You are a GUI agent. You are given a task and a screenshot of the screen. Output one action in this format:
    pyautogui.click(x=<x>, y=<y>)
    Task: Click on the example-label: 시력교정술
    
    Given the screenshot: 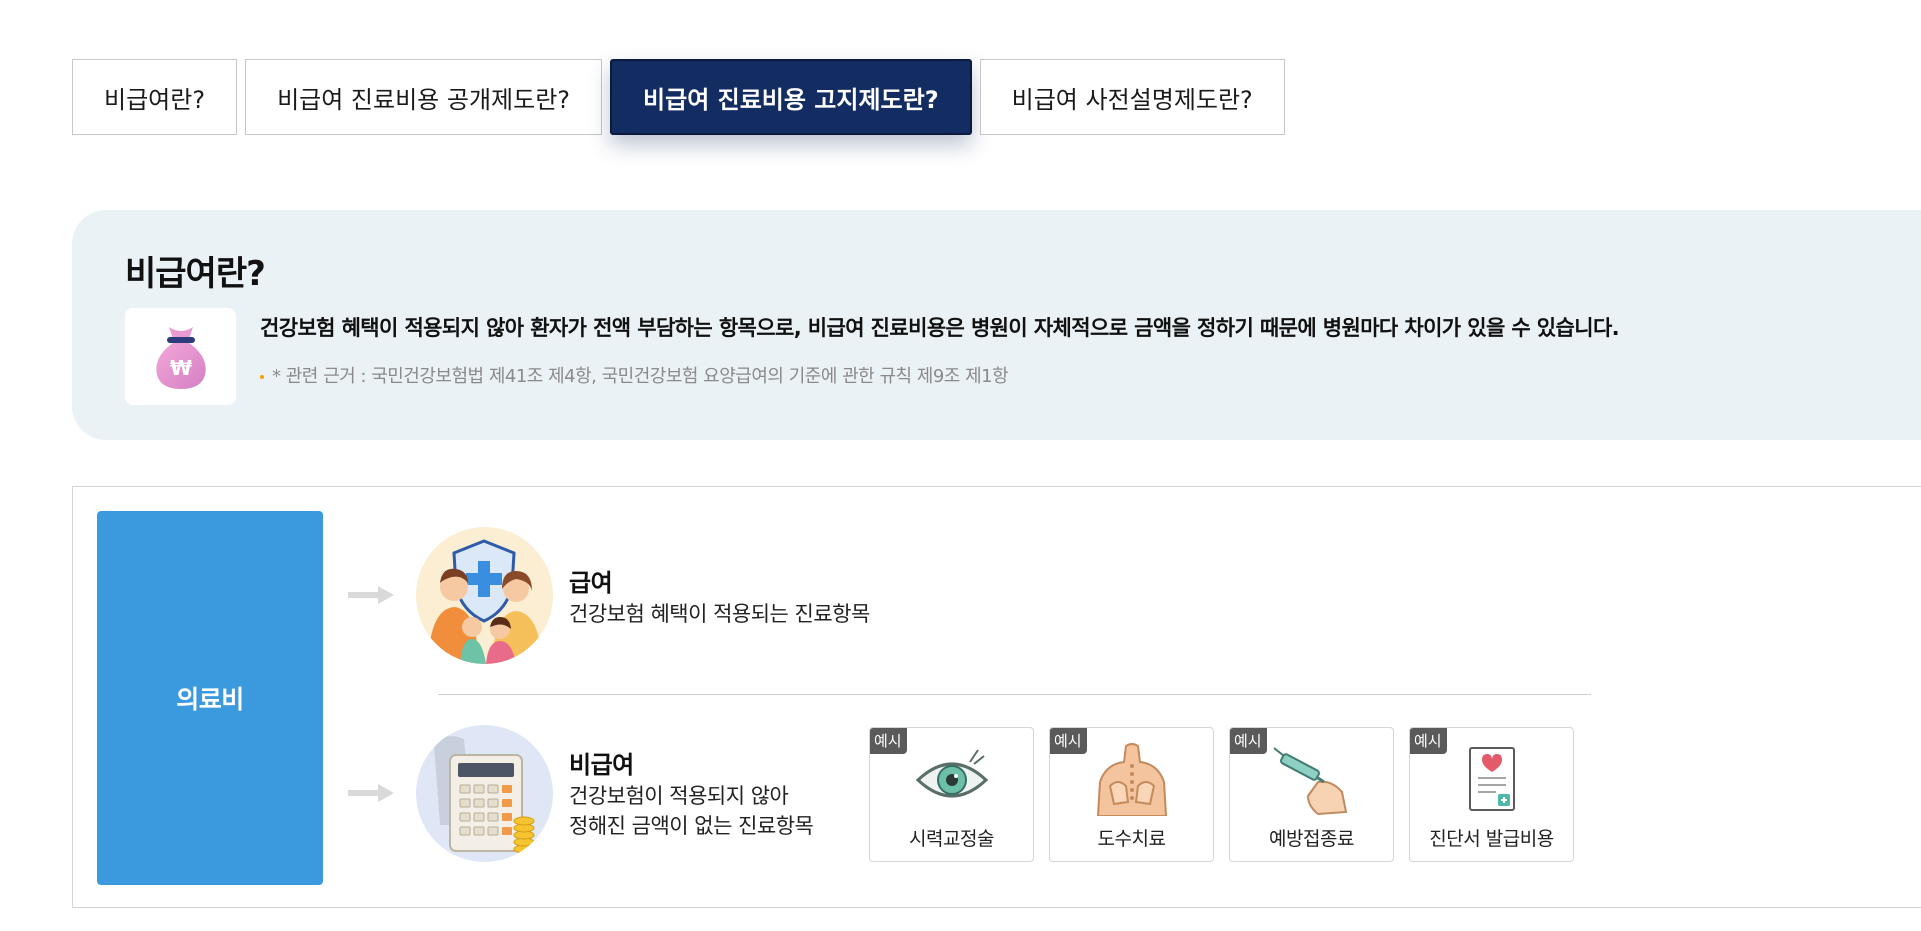 What is the action you would take?
    pyautogui.click(x=951, y=839)
    